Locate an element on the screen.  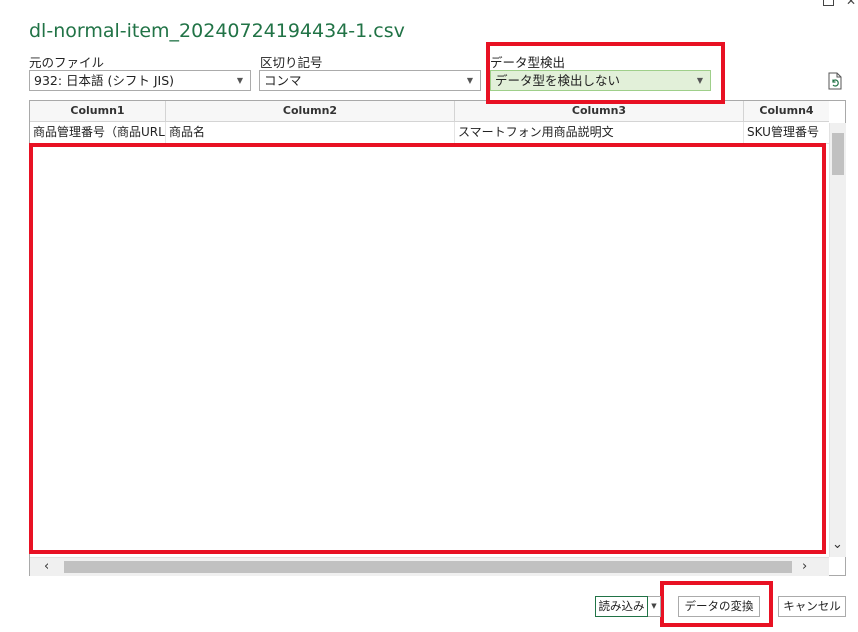
table-cell: 商品管理番号（商品URL） is located at coordinates (98, 133).